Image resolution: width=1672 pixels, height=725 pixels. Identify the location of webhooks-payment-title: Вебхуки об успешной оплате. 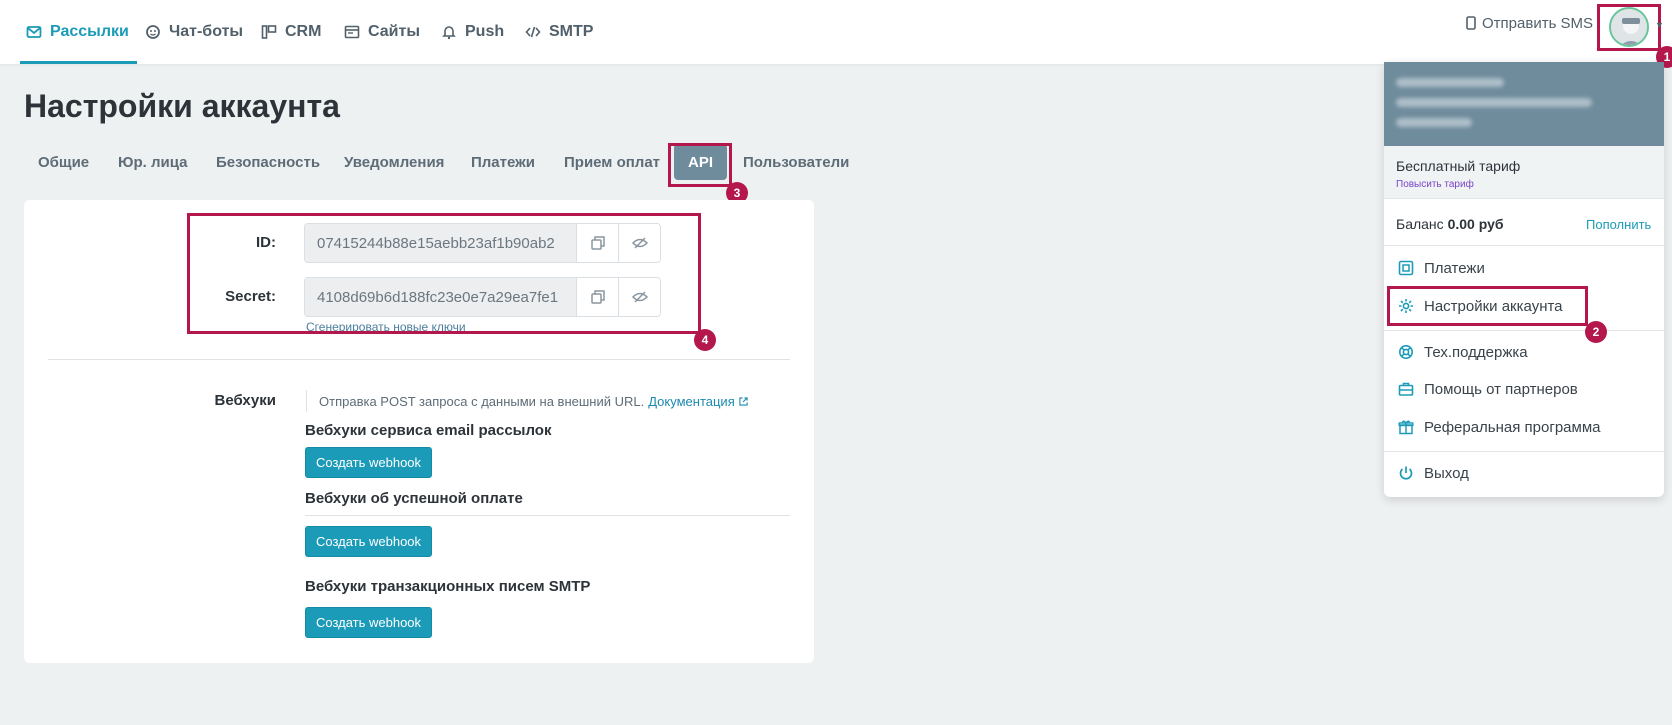
(414, 498).